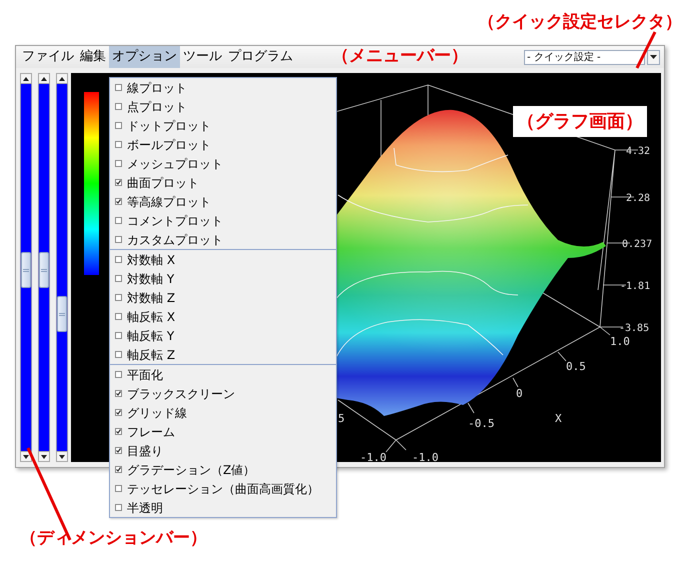 The image size is (700, 572). I want to click on menu-option: ブラックスクリーン, so click(223, 393).